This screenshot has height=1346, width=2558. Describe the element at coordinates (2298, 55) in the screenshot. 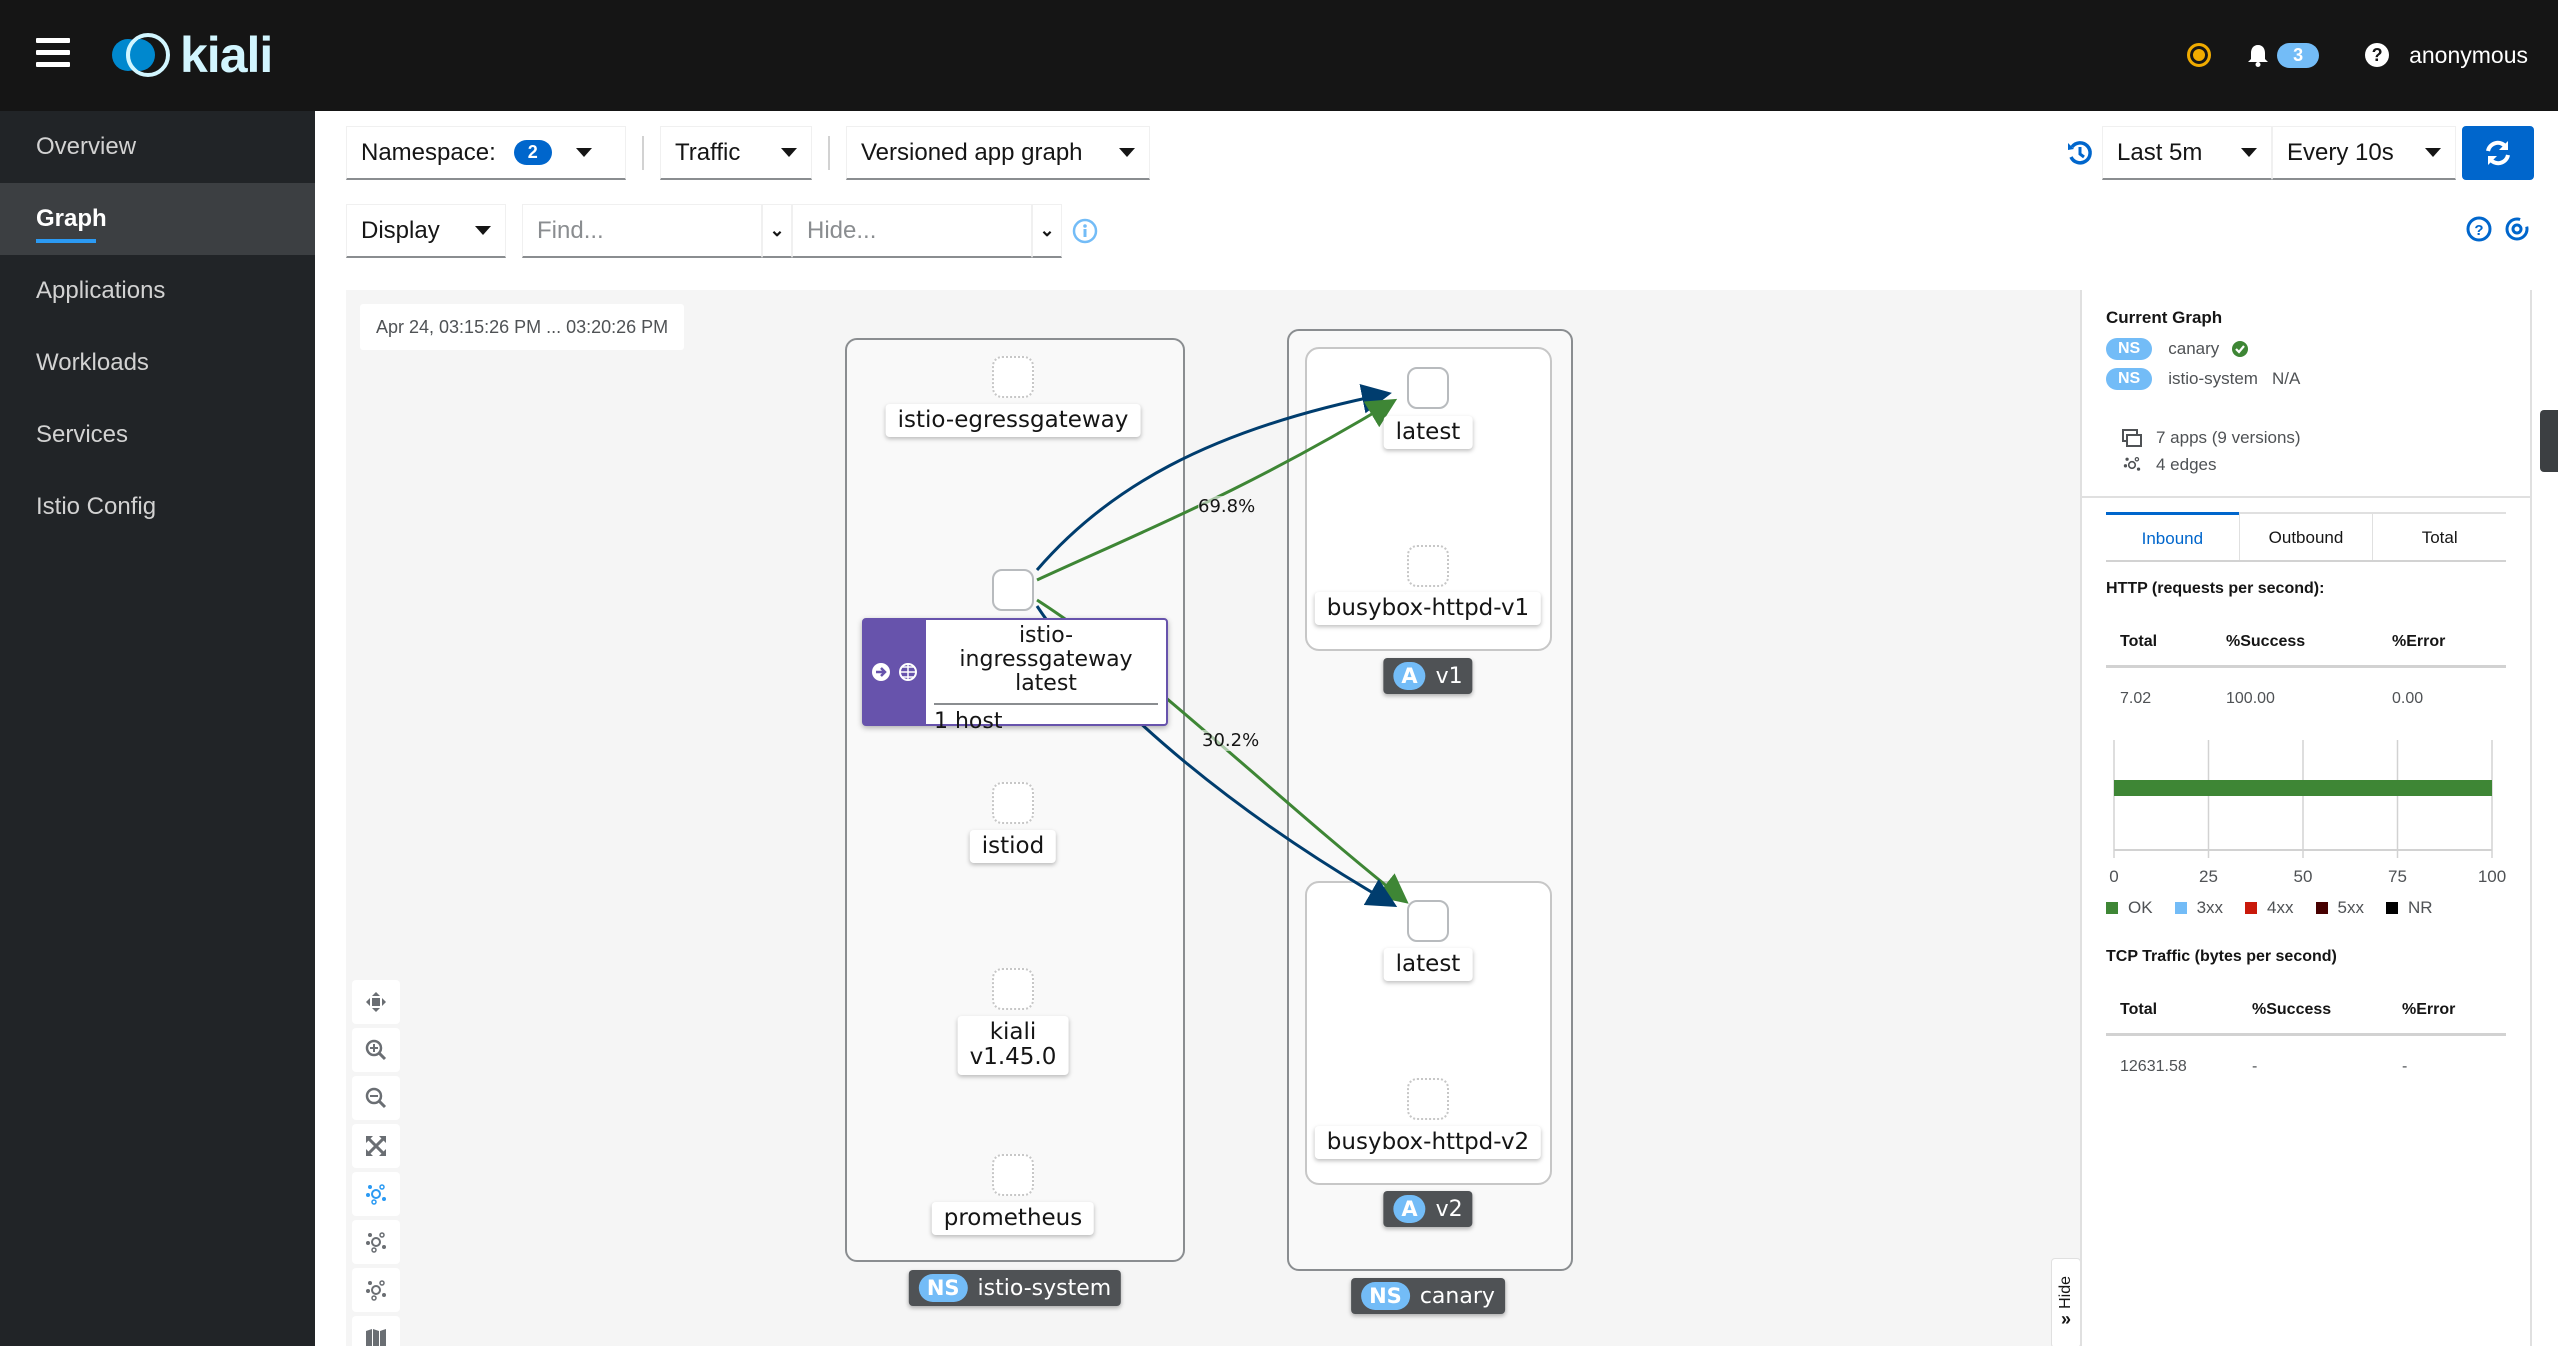

I see `notification-count-badge: 3` at that location.